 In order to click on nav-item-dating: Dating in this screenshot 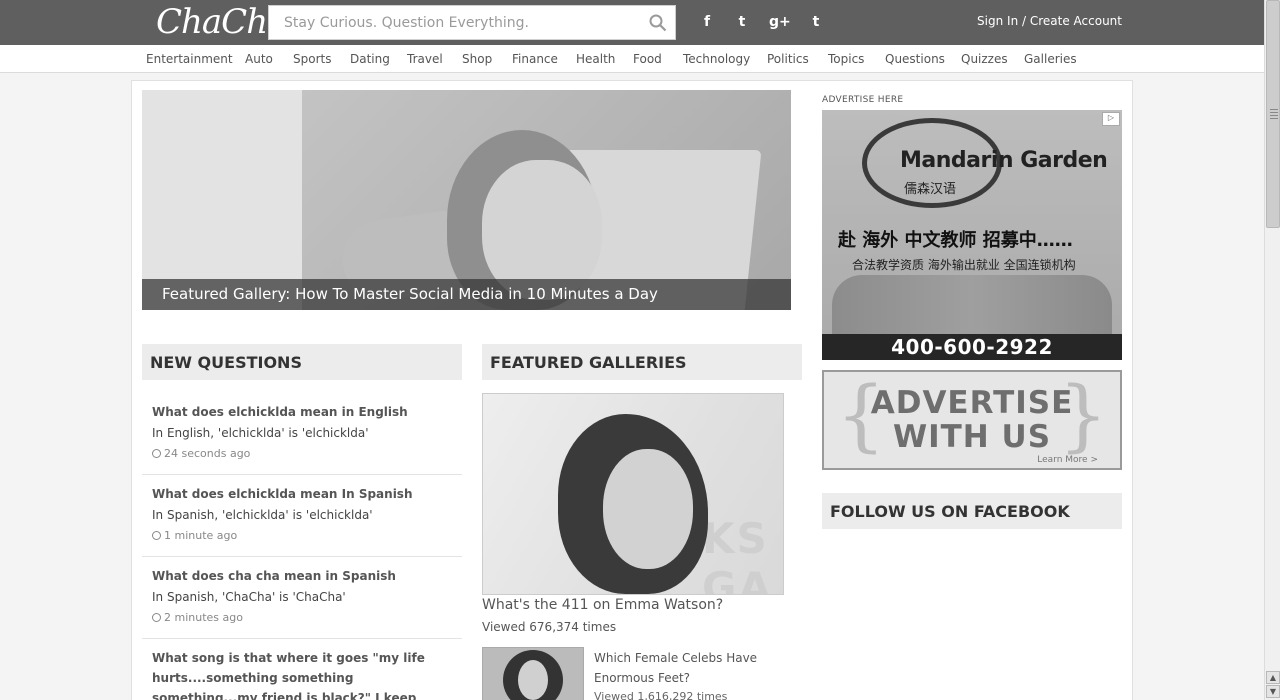, I will do `click(370, 59)`.